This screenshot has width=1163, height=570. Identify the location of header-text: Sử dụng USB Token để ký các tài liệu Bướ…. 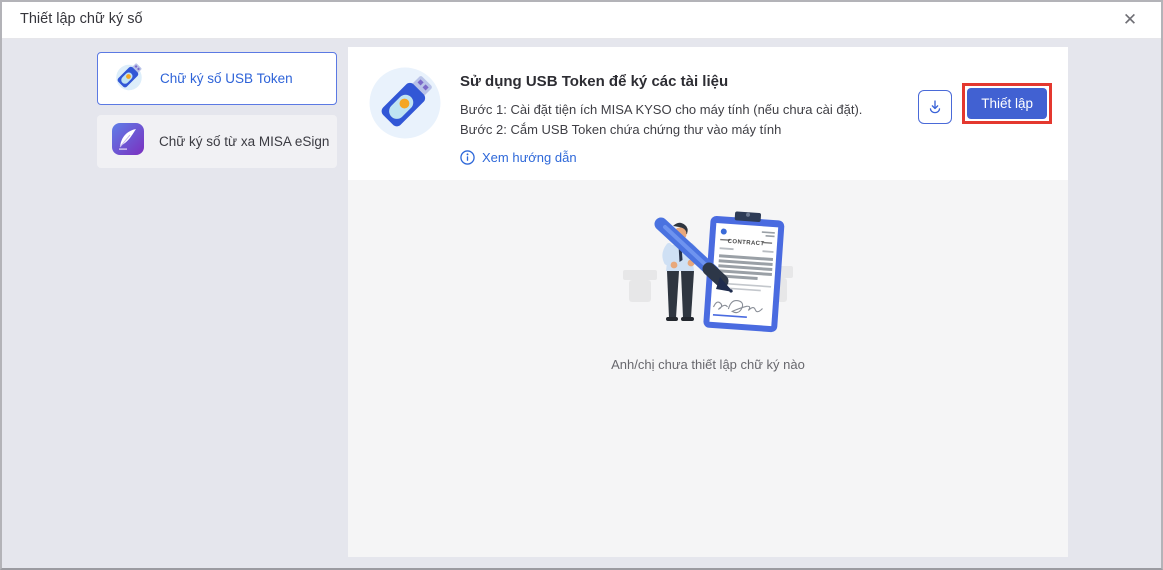
(689, 121).